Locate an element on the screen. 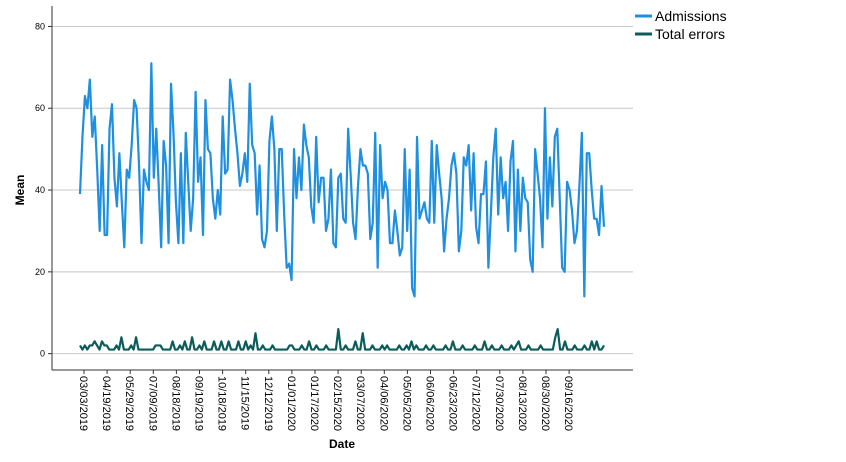 The image size is (846, 462). x-tick-label: 07/09/2019 is located at coordinates (152, 403).